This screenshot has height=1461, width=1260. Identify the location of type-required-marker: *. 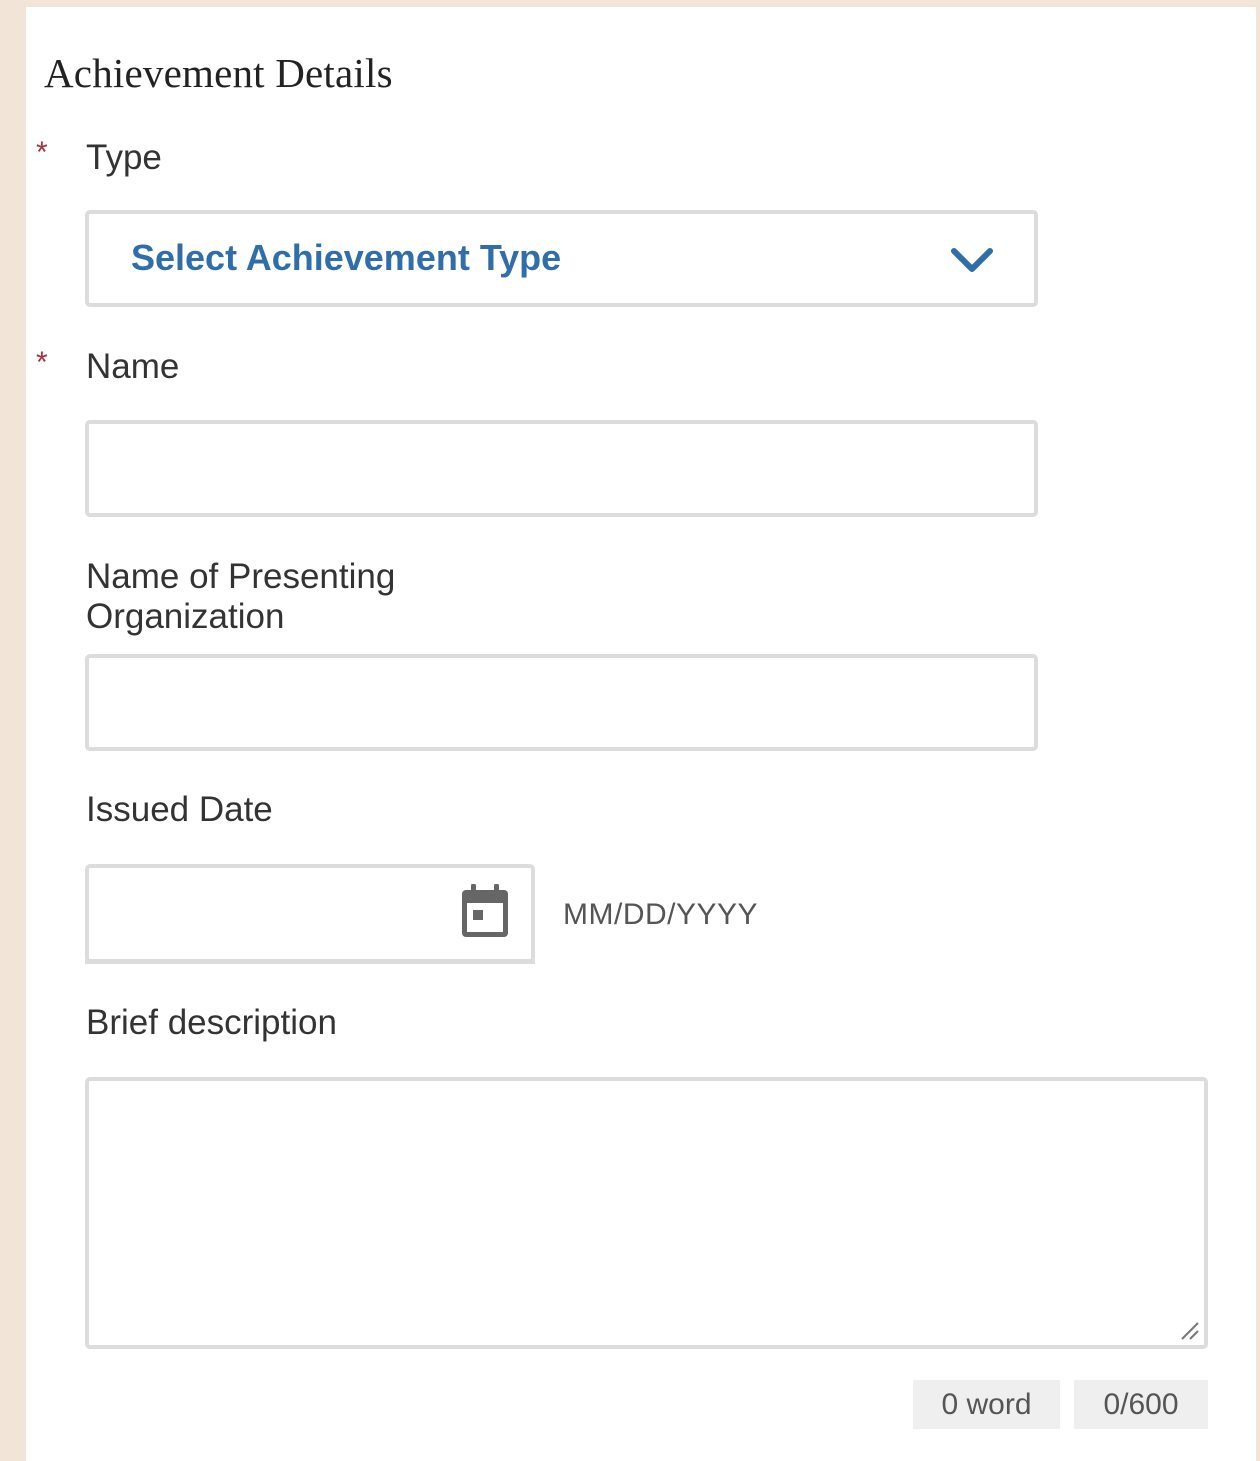
(42, 152).